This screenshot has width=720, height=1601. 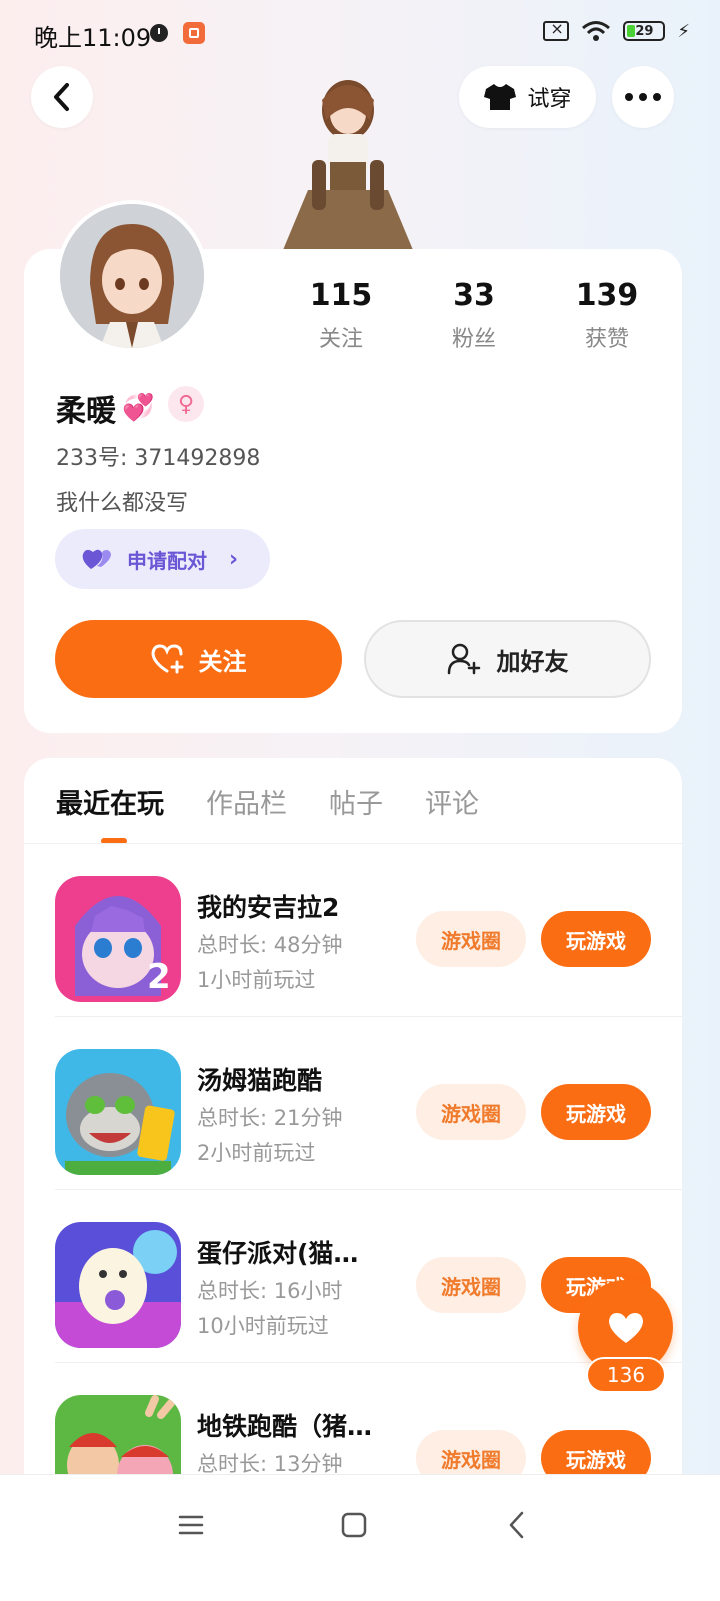 I want to click on heart-plus-icon, so click(x=166, y=659).